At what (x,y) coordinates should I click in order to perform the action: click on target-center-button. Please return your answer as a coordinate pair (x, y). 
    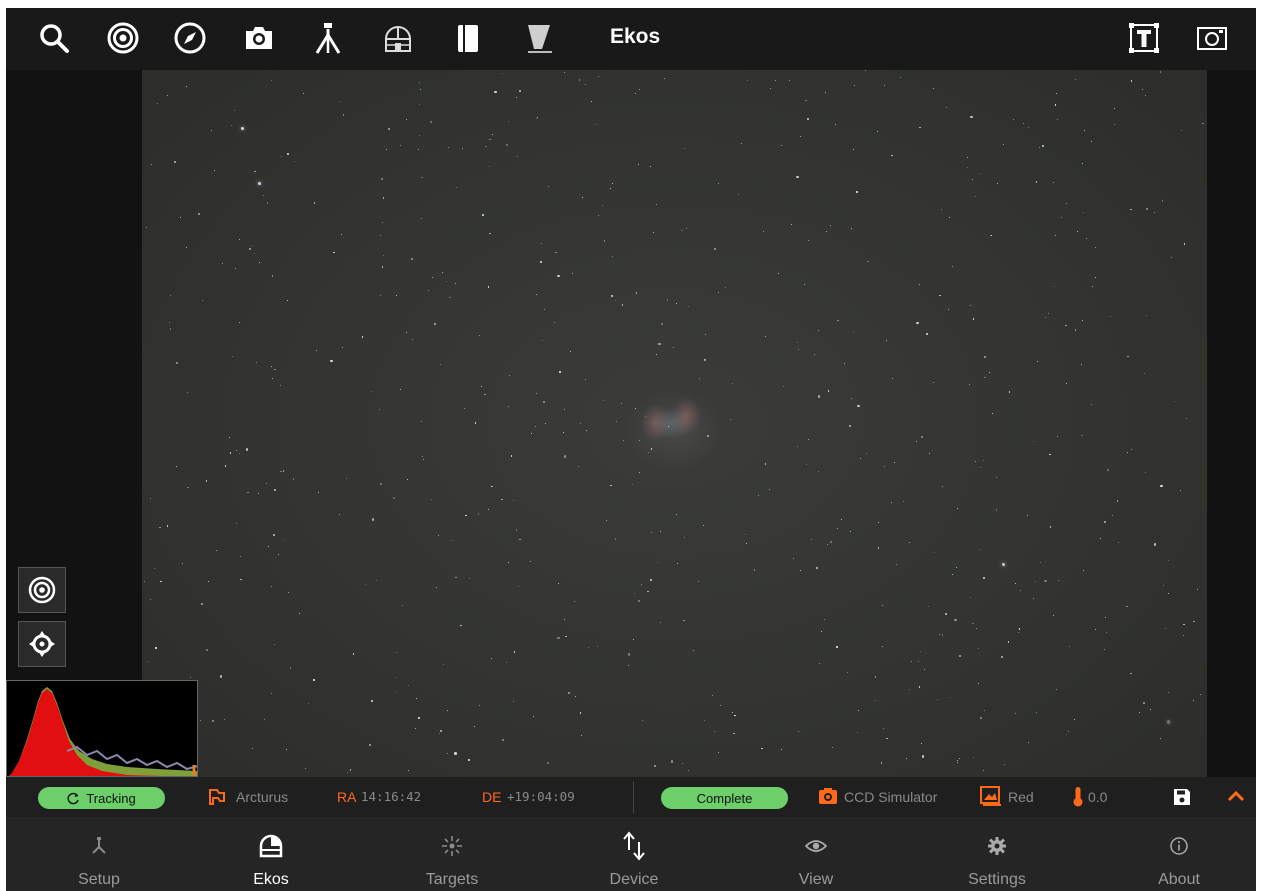
    Looking at the image, I should click on (42, 590).